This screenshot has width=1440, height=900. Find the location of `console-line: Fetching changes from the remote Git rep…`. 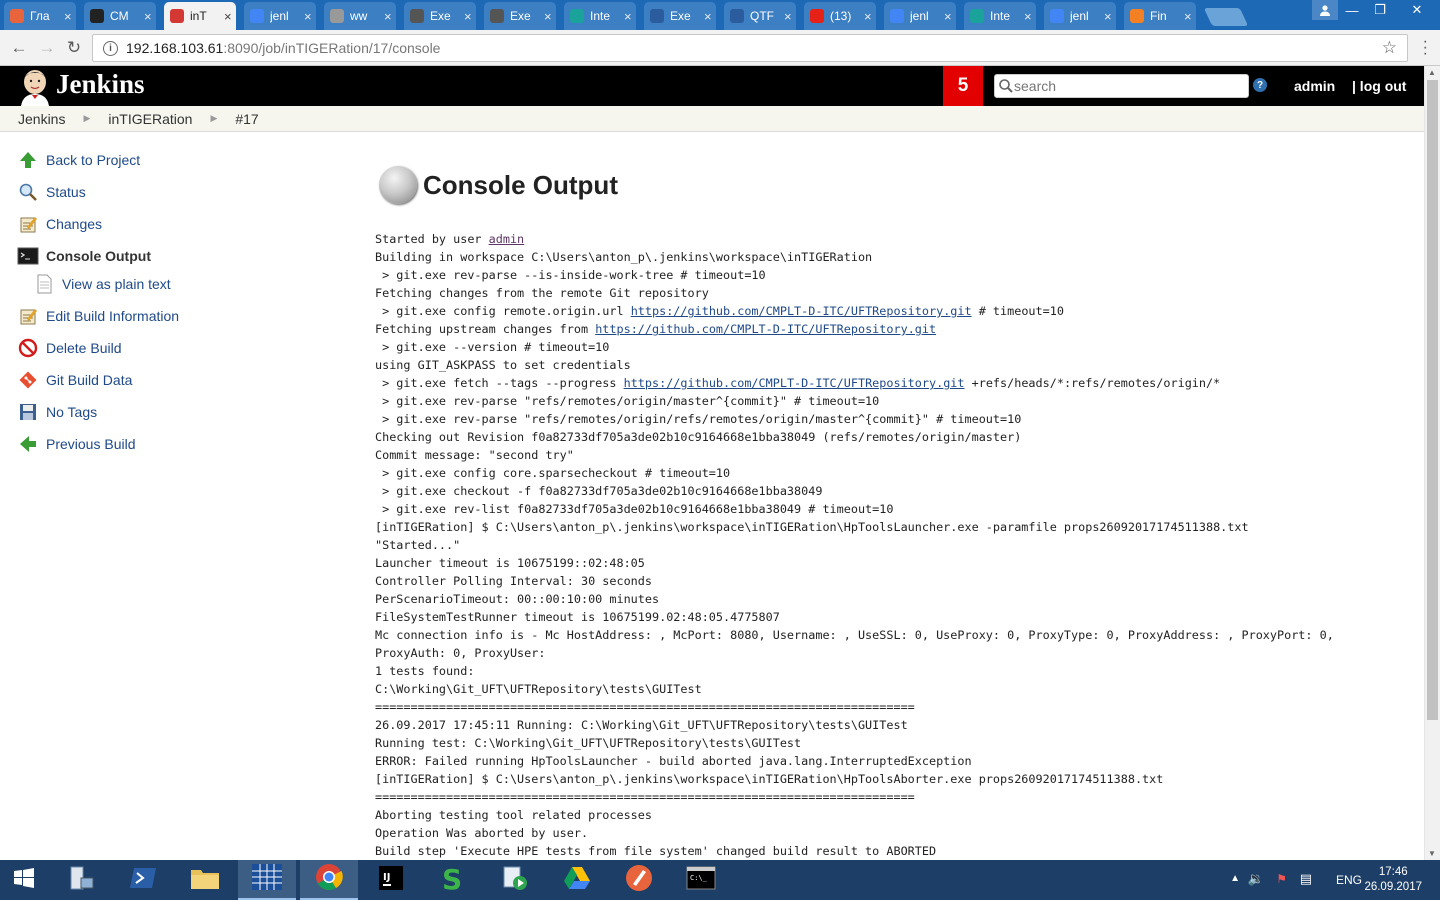

console-line: Fetching changes from the remote Git rep… is located at coordinates (895, 293).